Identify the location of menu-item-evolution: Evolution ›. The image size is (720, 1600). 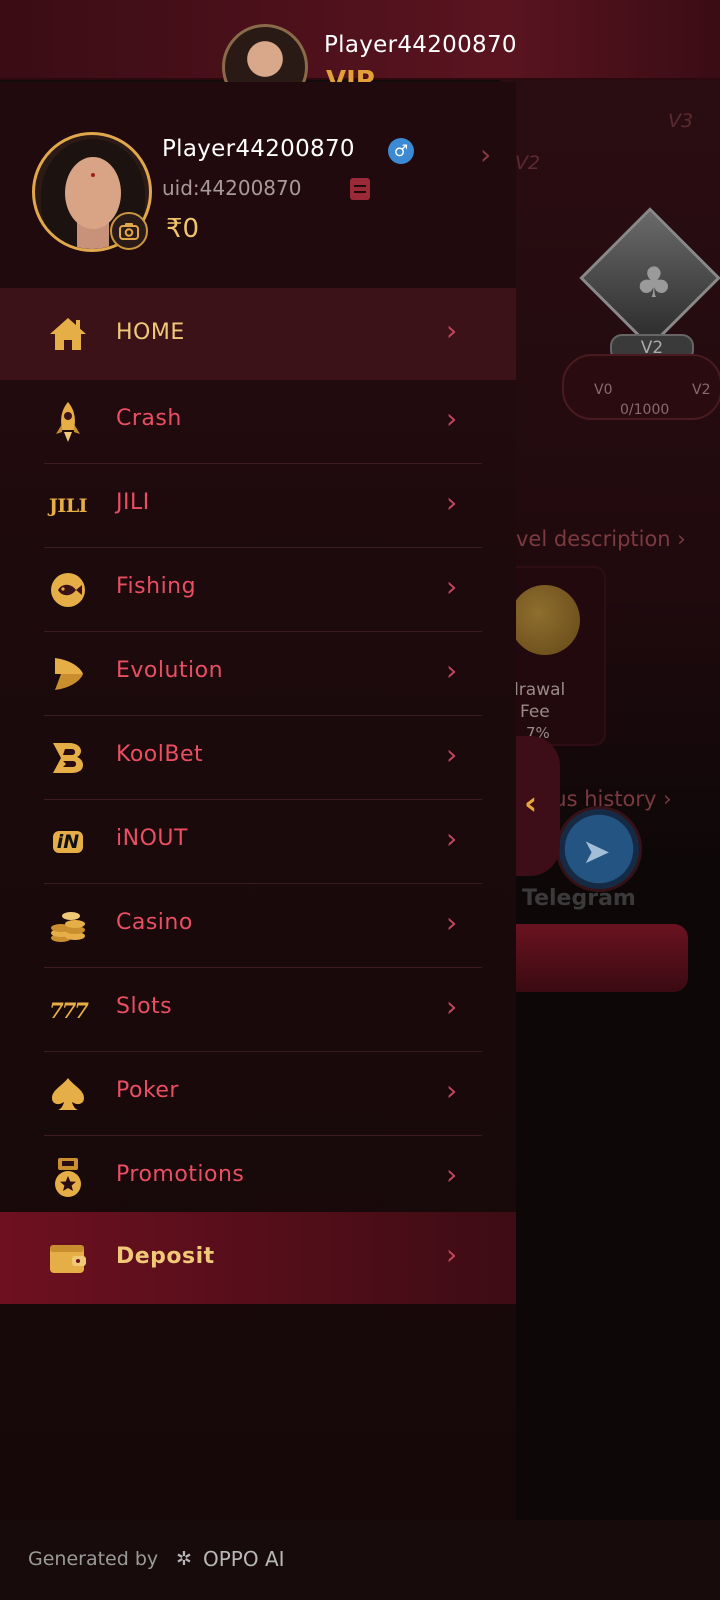
(258, 674).